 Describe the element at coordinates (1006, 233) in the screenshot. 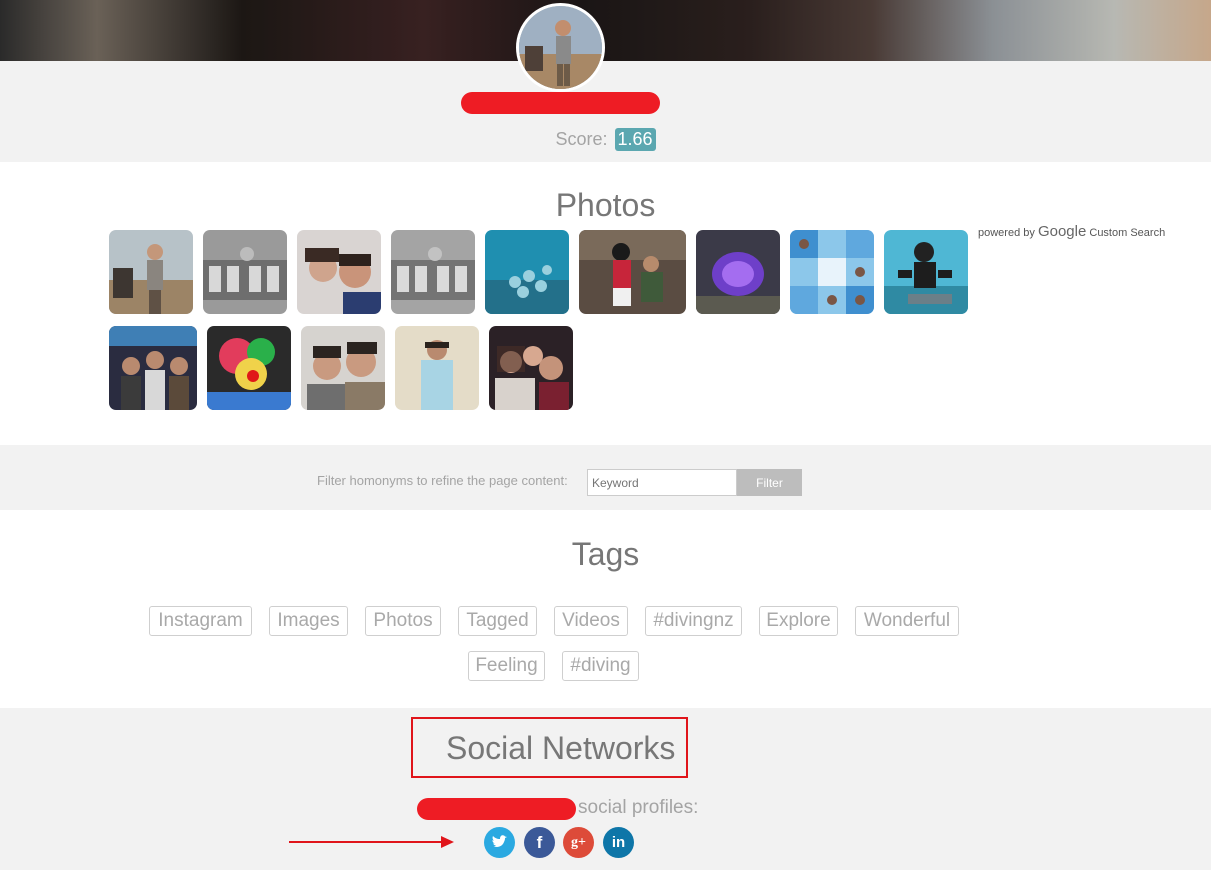

I see `powered-by-label: powered by` at that location.